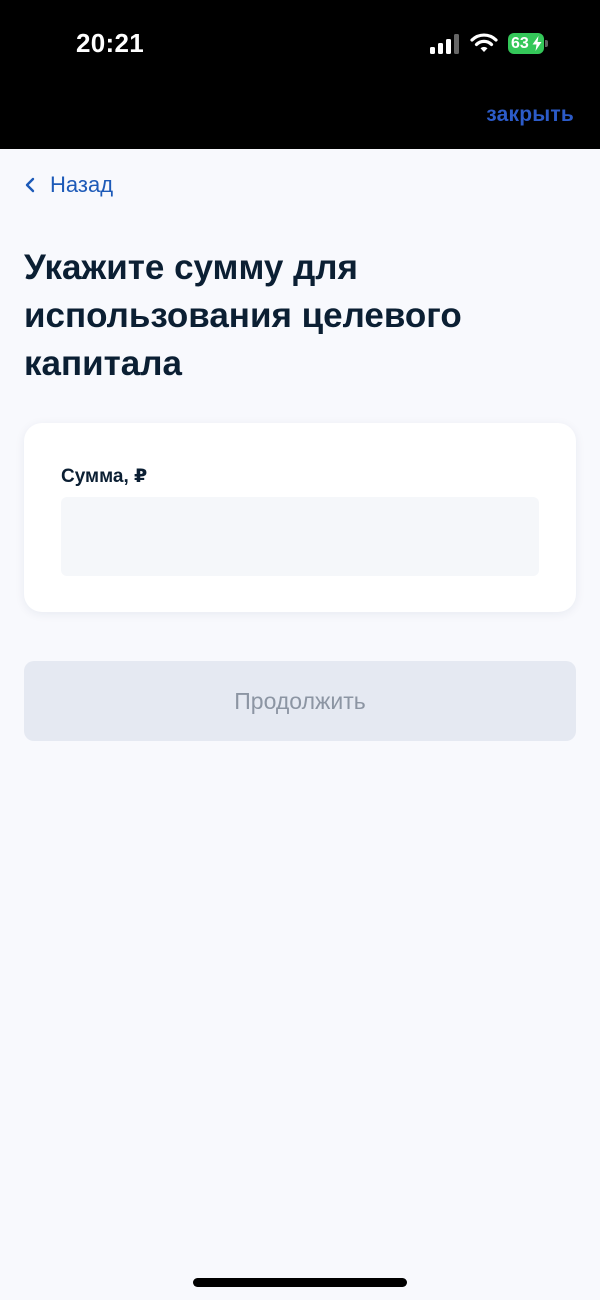 This screenshot has height=1300, width=600. I want to click on charging-bolt-icon, so click(537, 43).